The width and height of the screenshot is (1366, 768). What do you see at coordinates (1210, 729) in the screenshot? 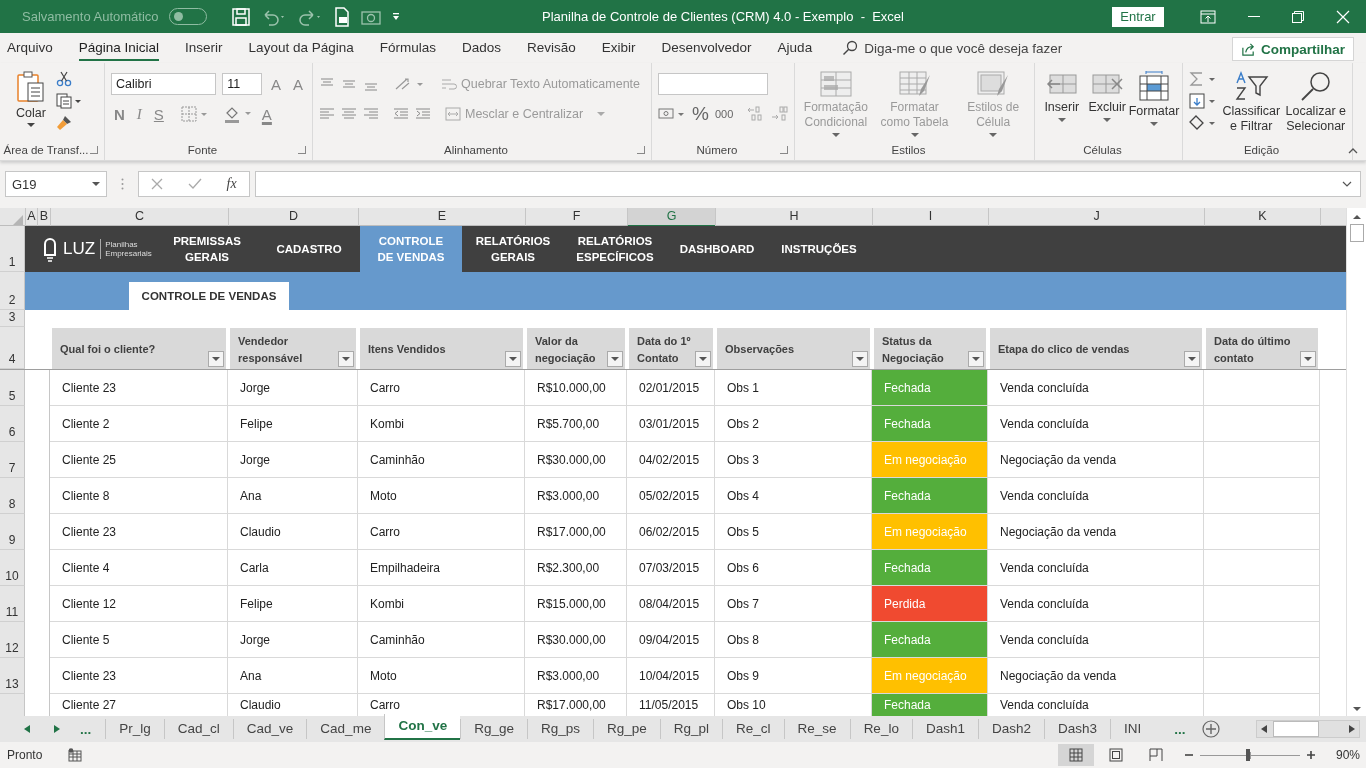
I see `add-sheet-icon` at bounding box center [1210, 729].